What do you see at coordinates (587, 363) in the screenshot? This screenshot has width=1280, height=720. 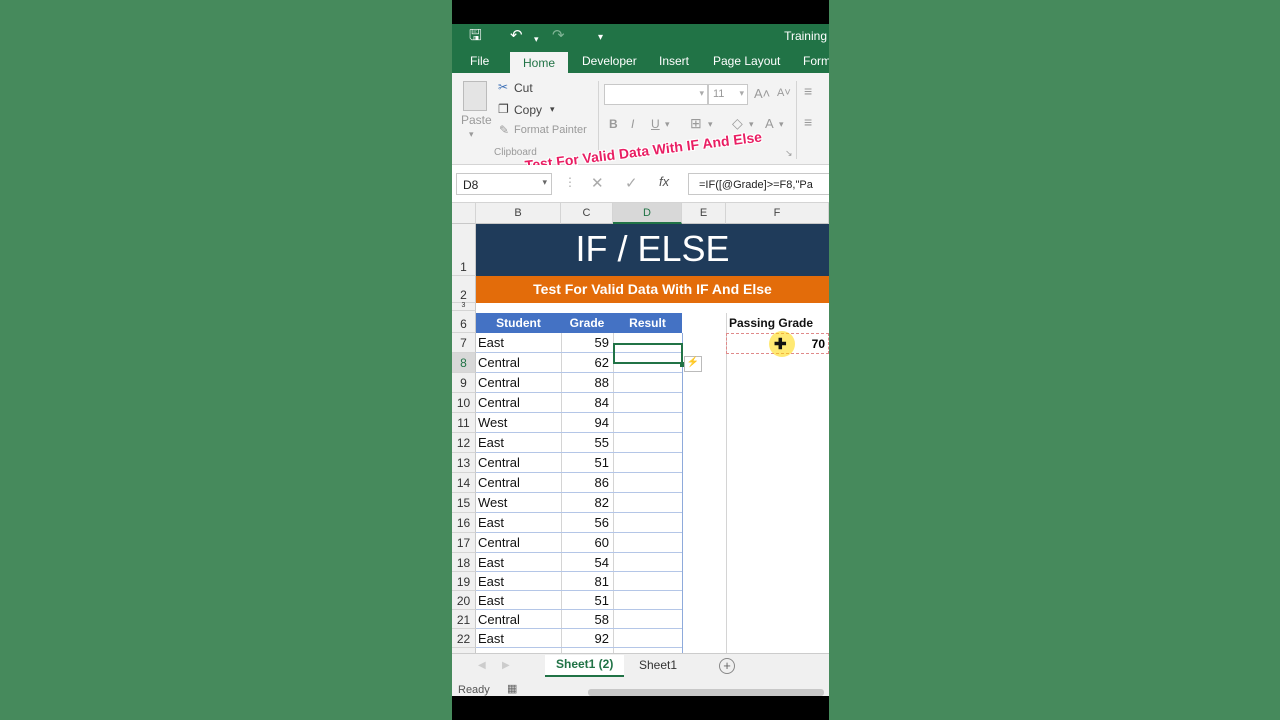 I see `table-cell-grade: 62` at bounding box center [587, 363].